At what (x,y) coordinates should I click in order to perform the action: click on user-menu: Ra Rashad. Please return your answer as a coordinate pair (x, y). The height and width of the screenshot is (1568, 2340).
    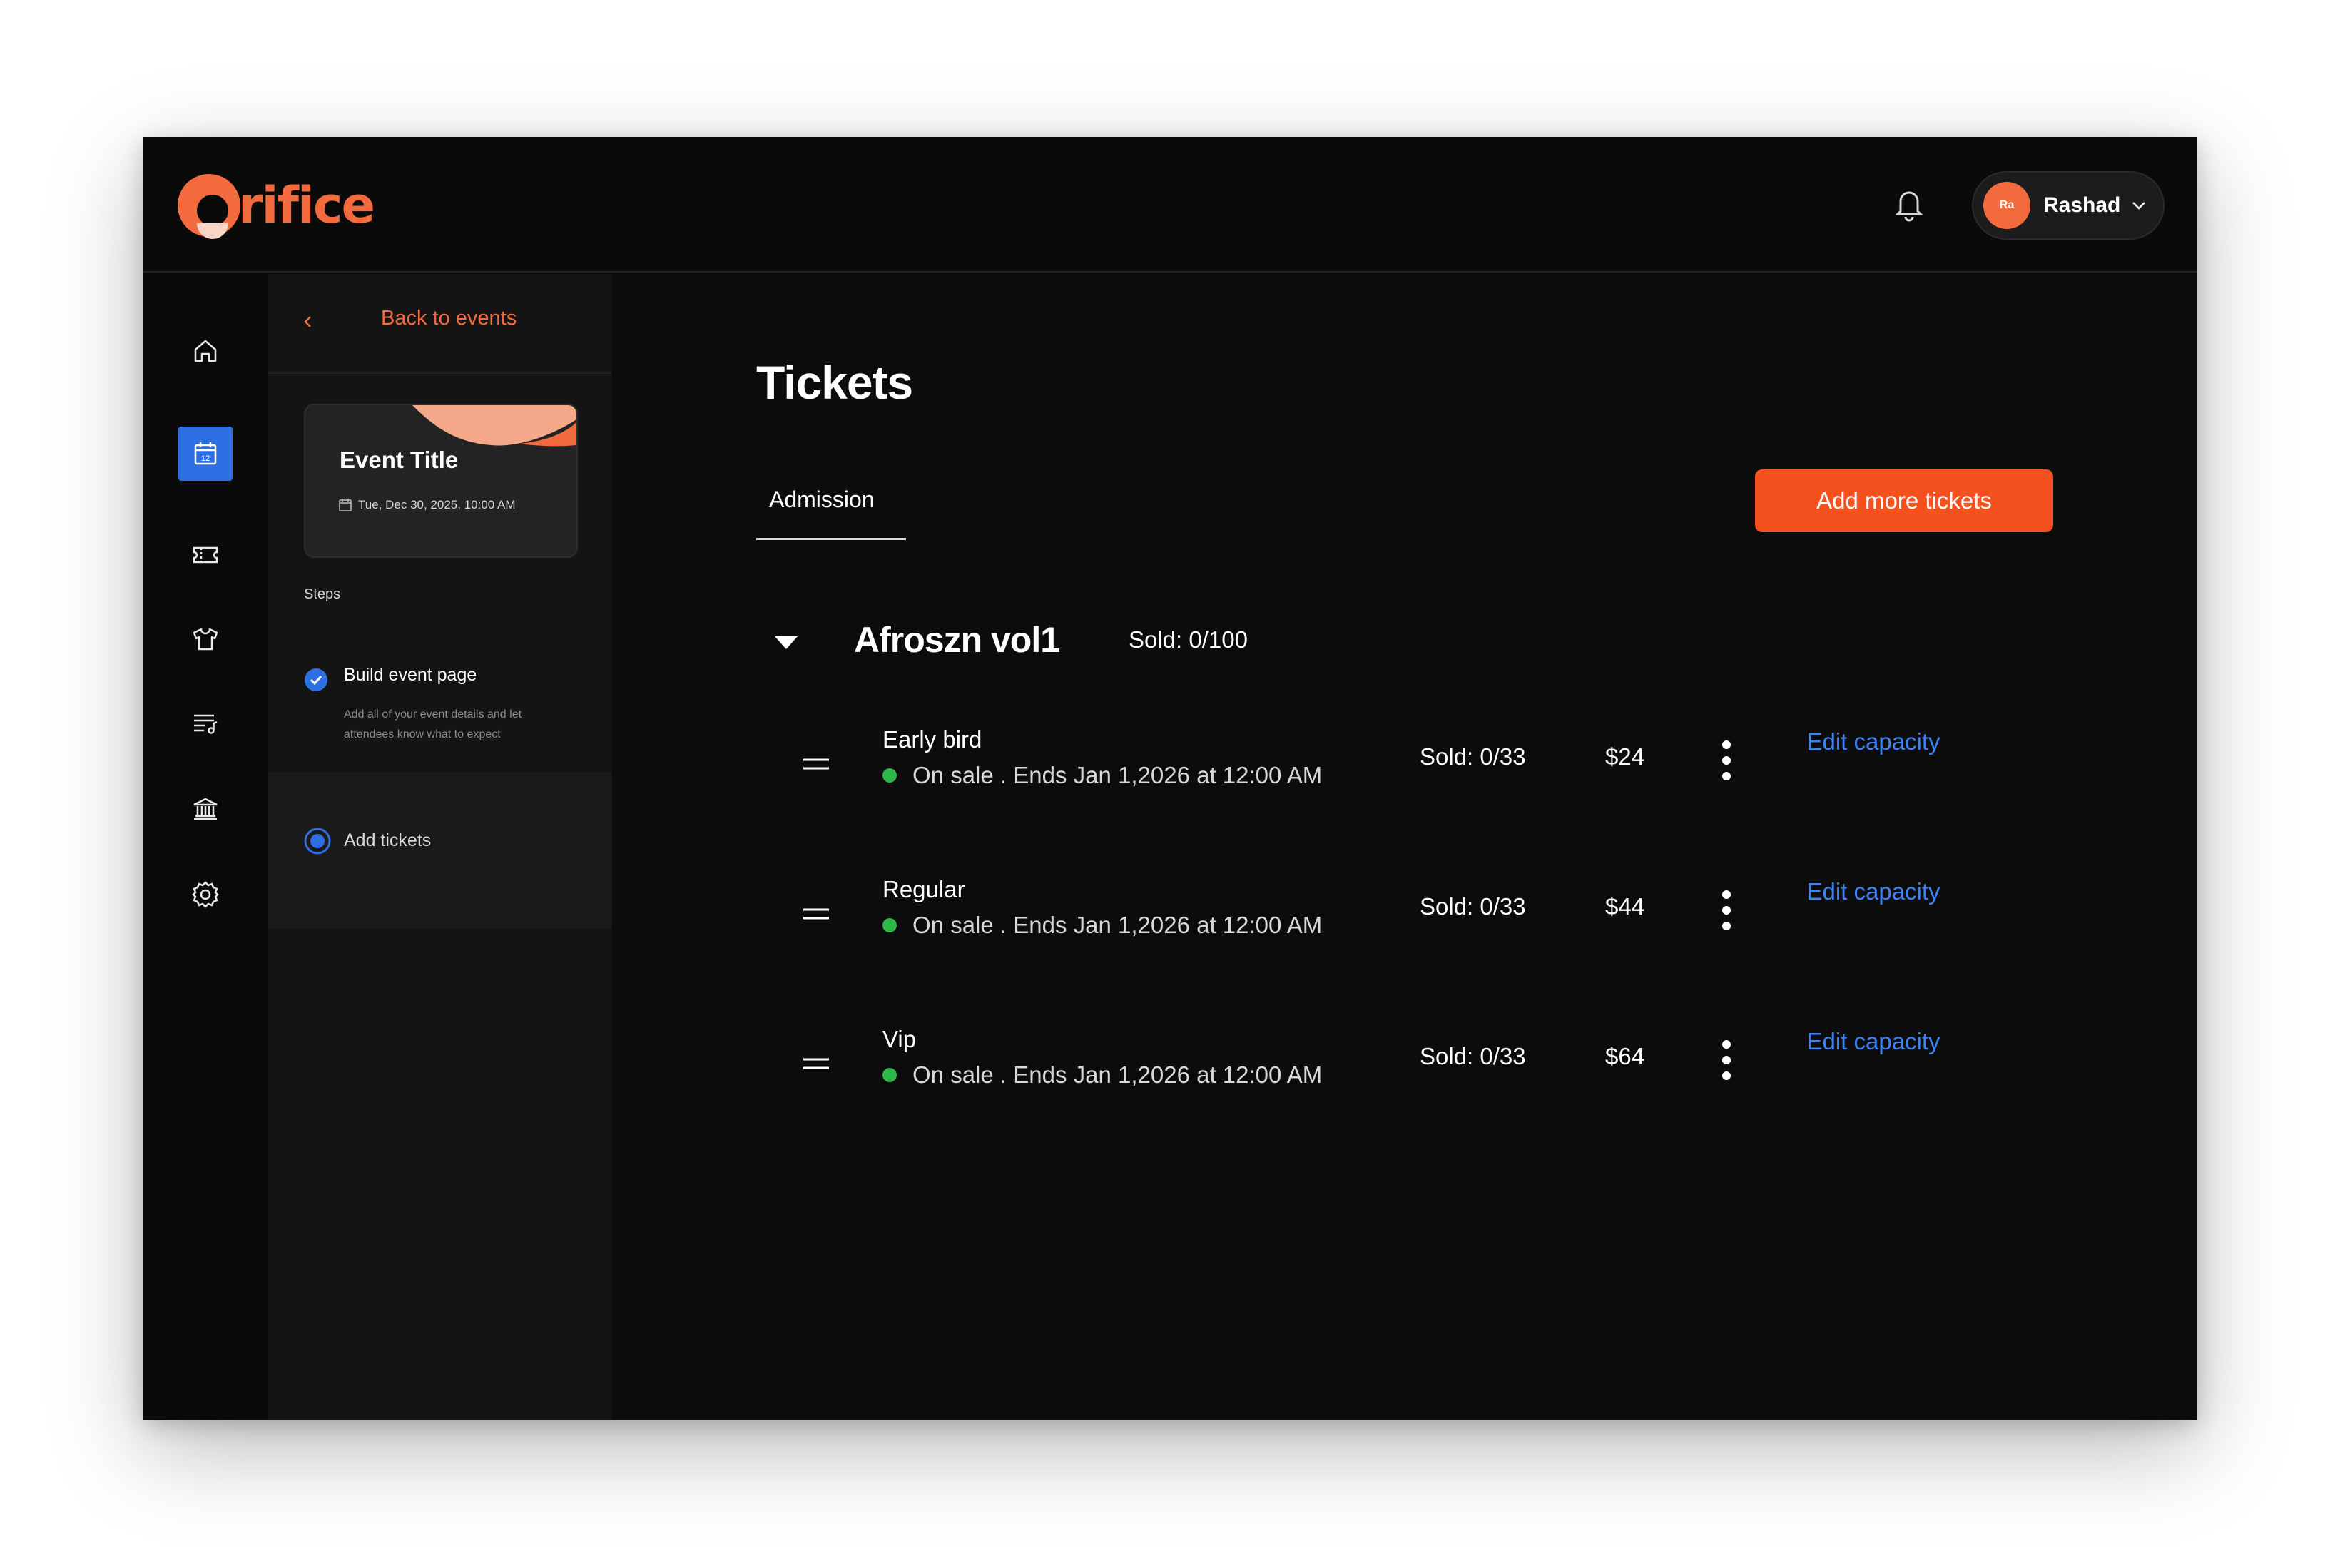
    Looking at the image, I should click on (2068, 205).